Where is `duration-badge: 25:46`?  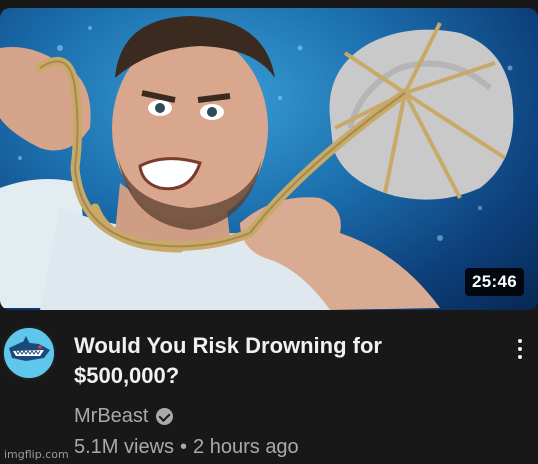 duration-badge: 25:46 is located at coordinates (494, 282).